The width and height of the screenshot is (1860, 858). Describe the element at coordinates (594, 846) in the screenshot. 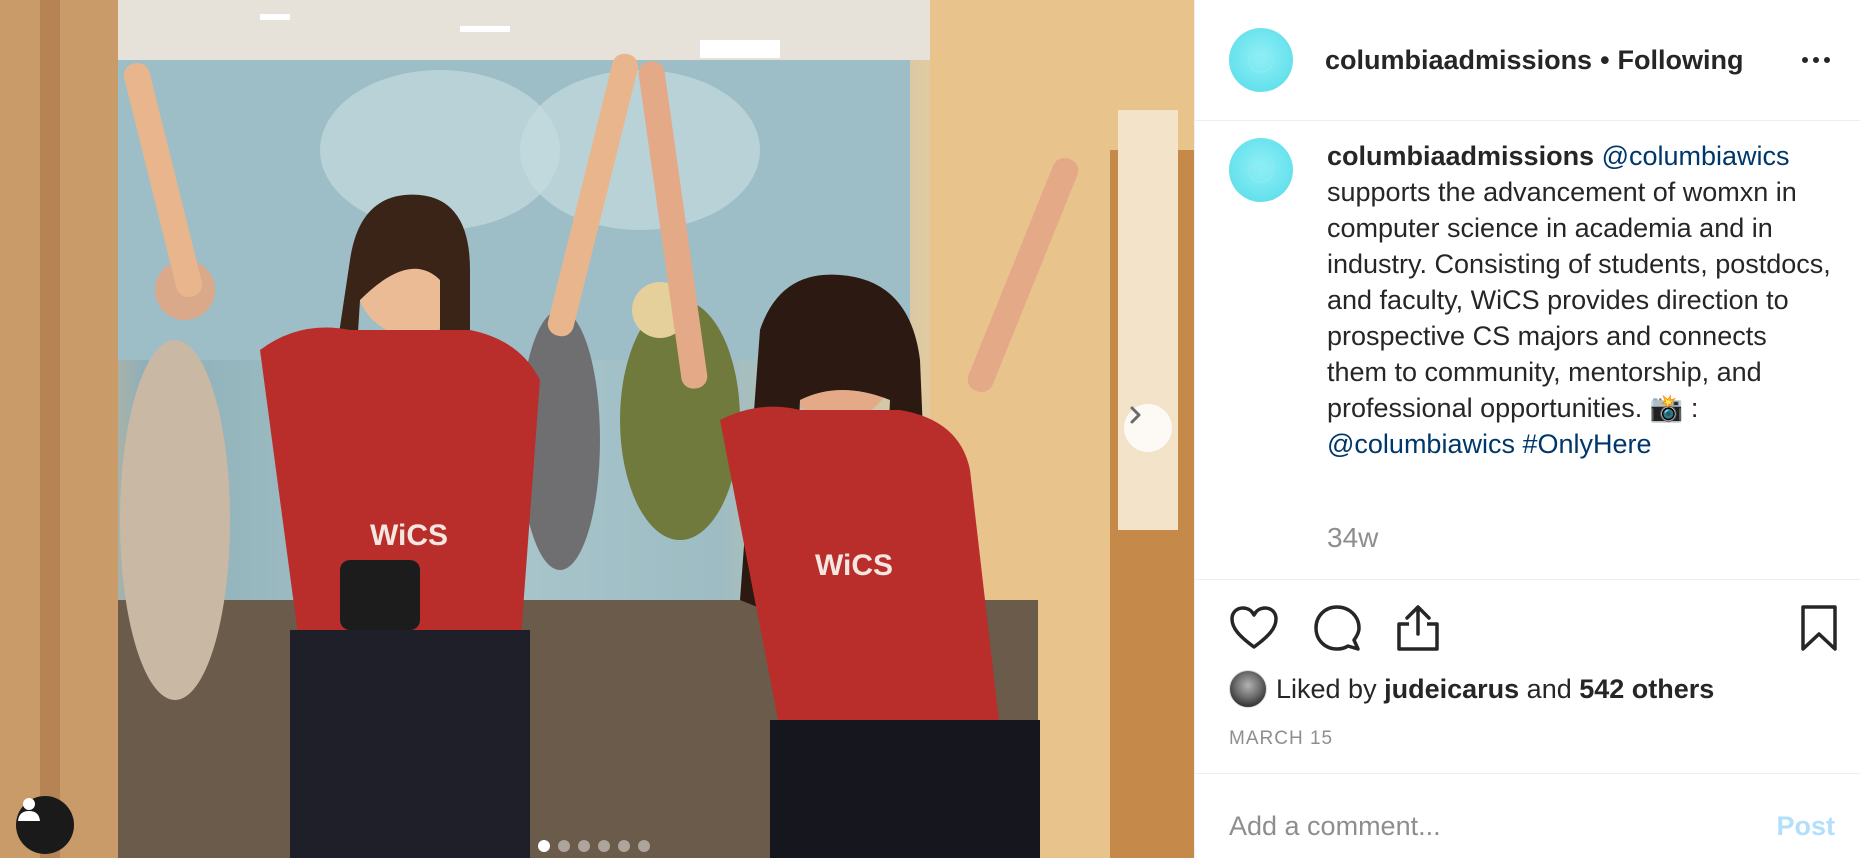

I see `carousel-indicator` at that location.